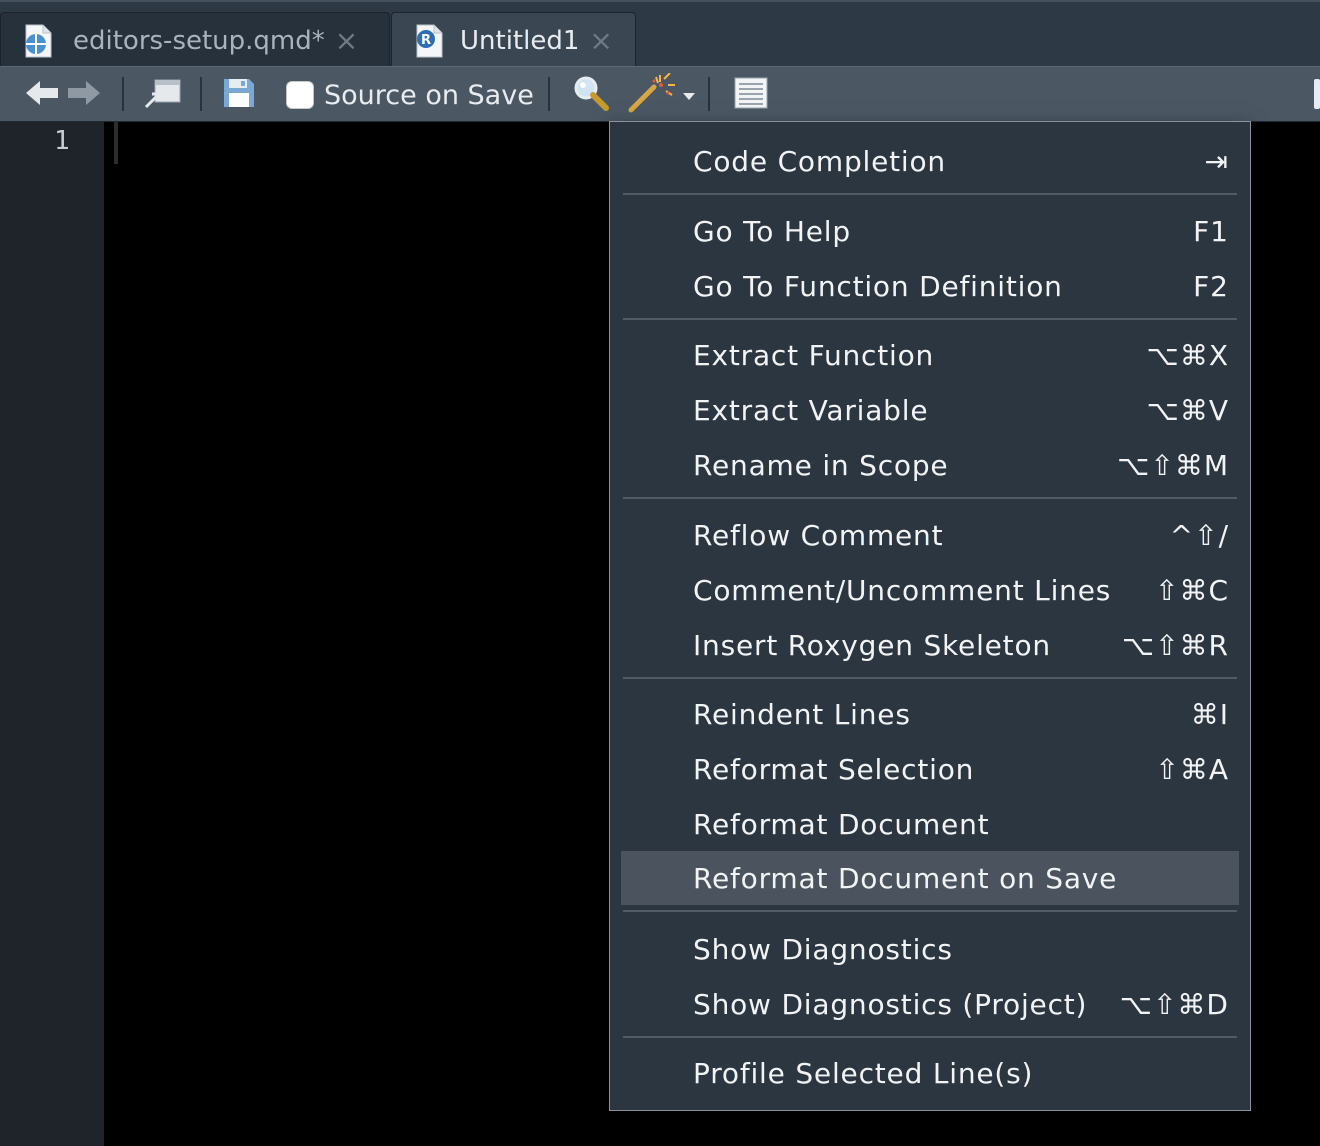 The image size is (1320, 1146). I want to click on menu-item-shortcut: ⌥⇧⌘R, so click(1175, 645).